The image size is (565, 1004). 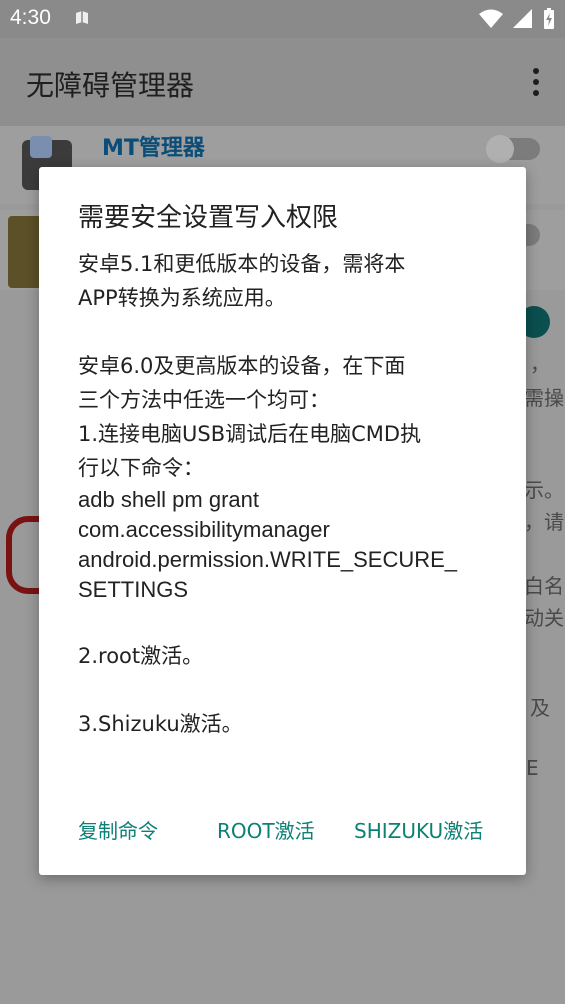 I want to click on message-line: 三个方法中任选一个均可：, so click(x=204, y=400).